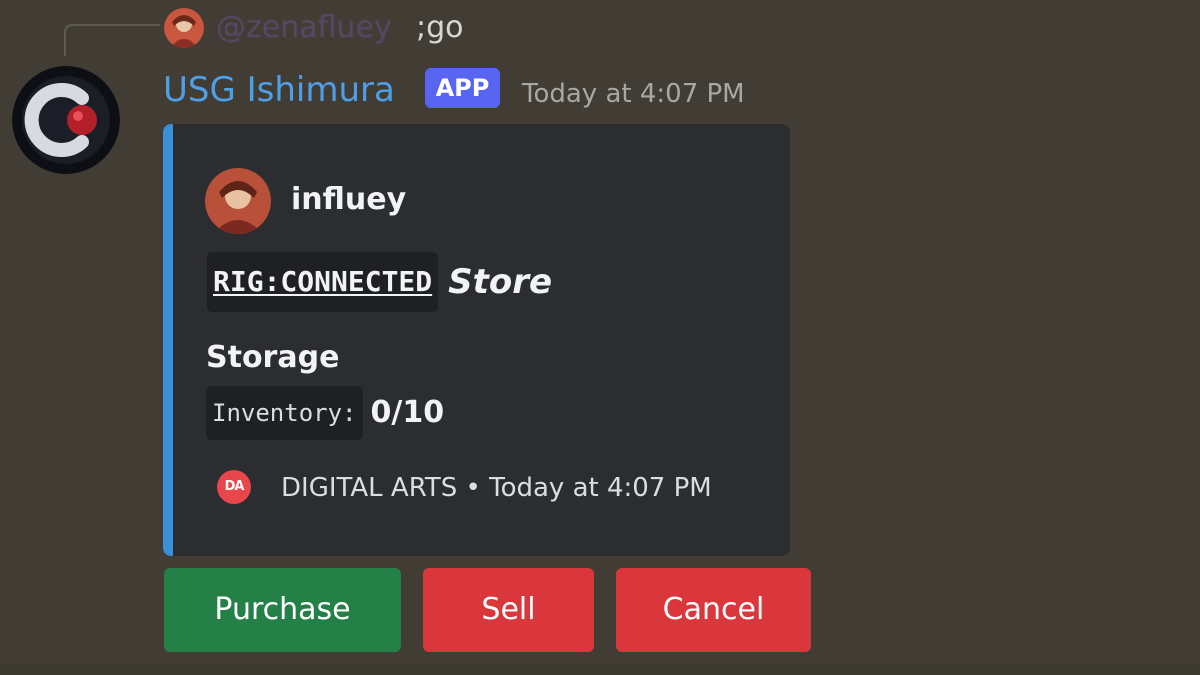  What do you see at coordinates (282, 610) in the screenshot?
I see `purchase-button: Purchase` at bounding box center [282, 610].